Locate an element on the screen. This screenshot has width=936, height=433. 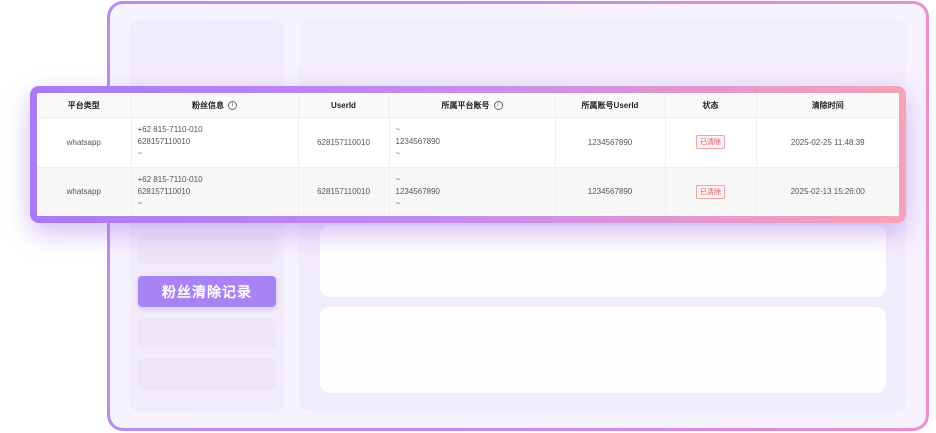
cleared-time-cell: 2025-02-13 15:26:00 is located at coordinates (827, 191).